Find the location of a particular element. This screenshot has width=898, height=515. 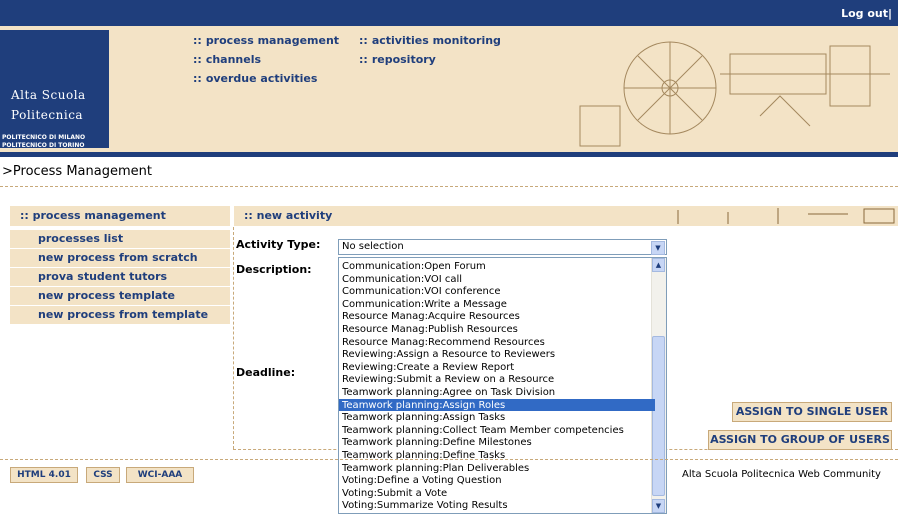

nav-channels: :: channels is located at coordinates (227, 59).